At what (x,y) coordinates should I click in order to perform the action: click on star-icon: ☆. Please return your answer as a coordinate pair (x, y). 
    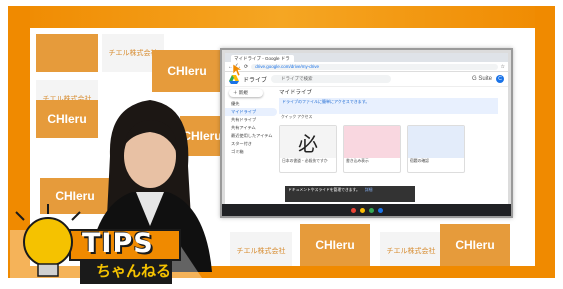
    Looking at the image, I should click on (503, 67).